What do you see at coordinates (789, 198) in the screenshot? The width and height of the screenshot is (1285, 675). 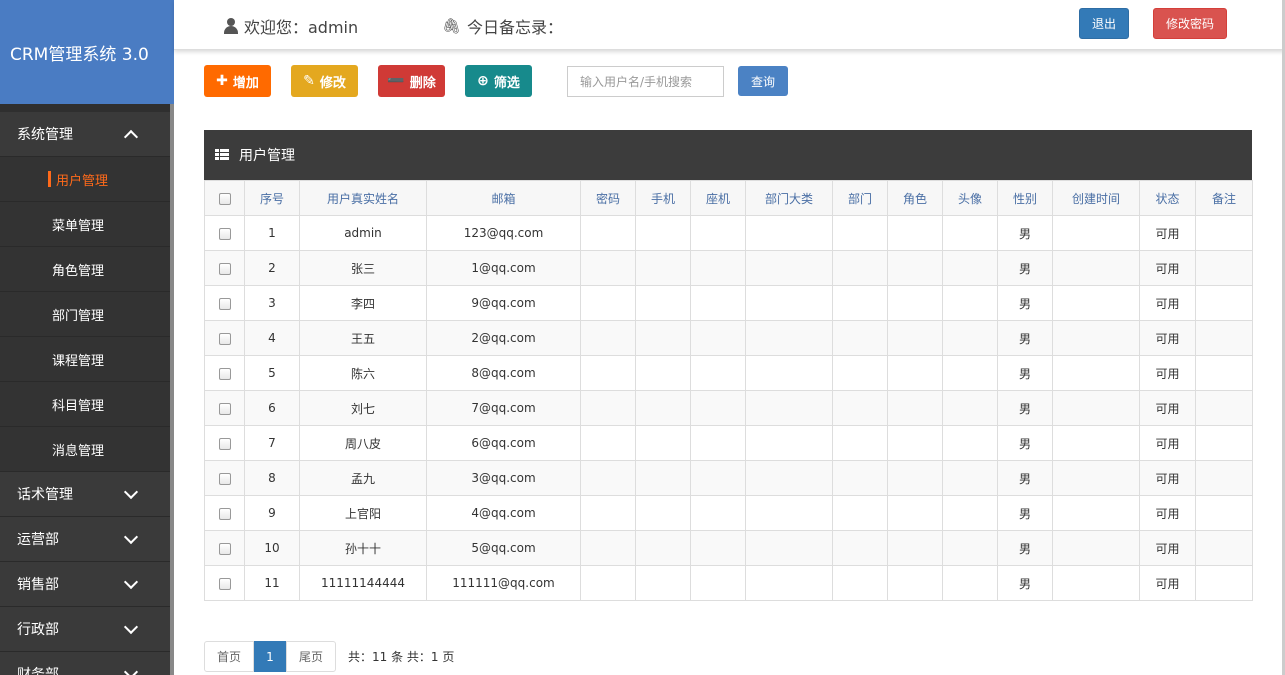 I see `column-header: 部门大类` at bounding box center [789, 198].